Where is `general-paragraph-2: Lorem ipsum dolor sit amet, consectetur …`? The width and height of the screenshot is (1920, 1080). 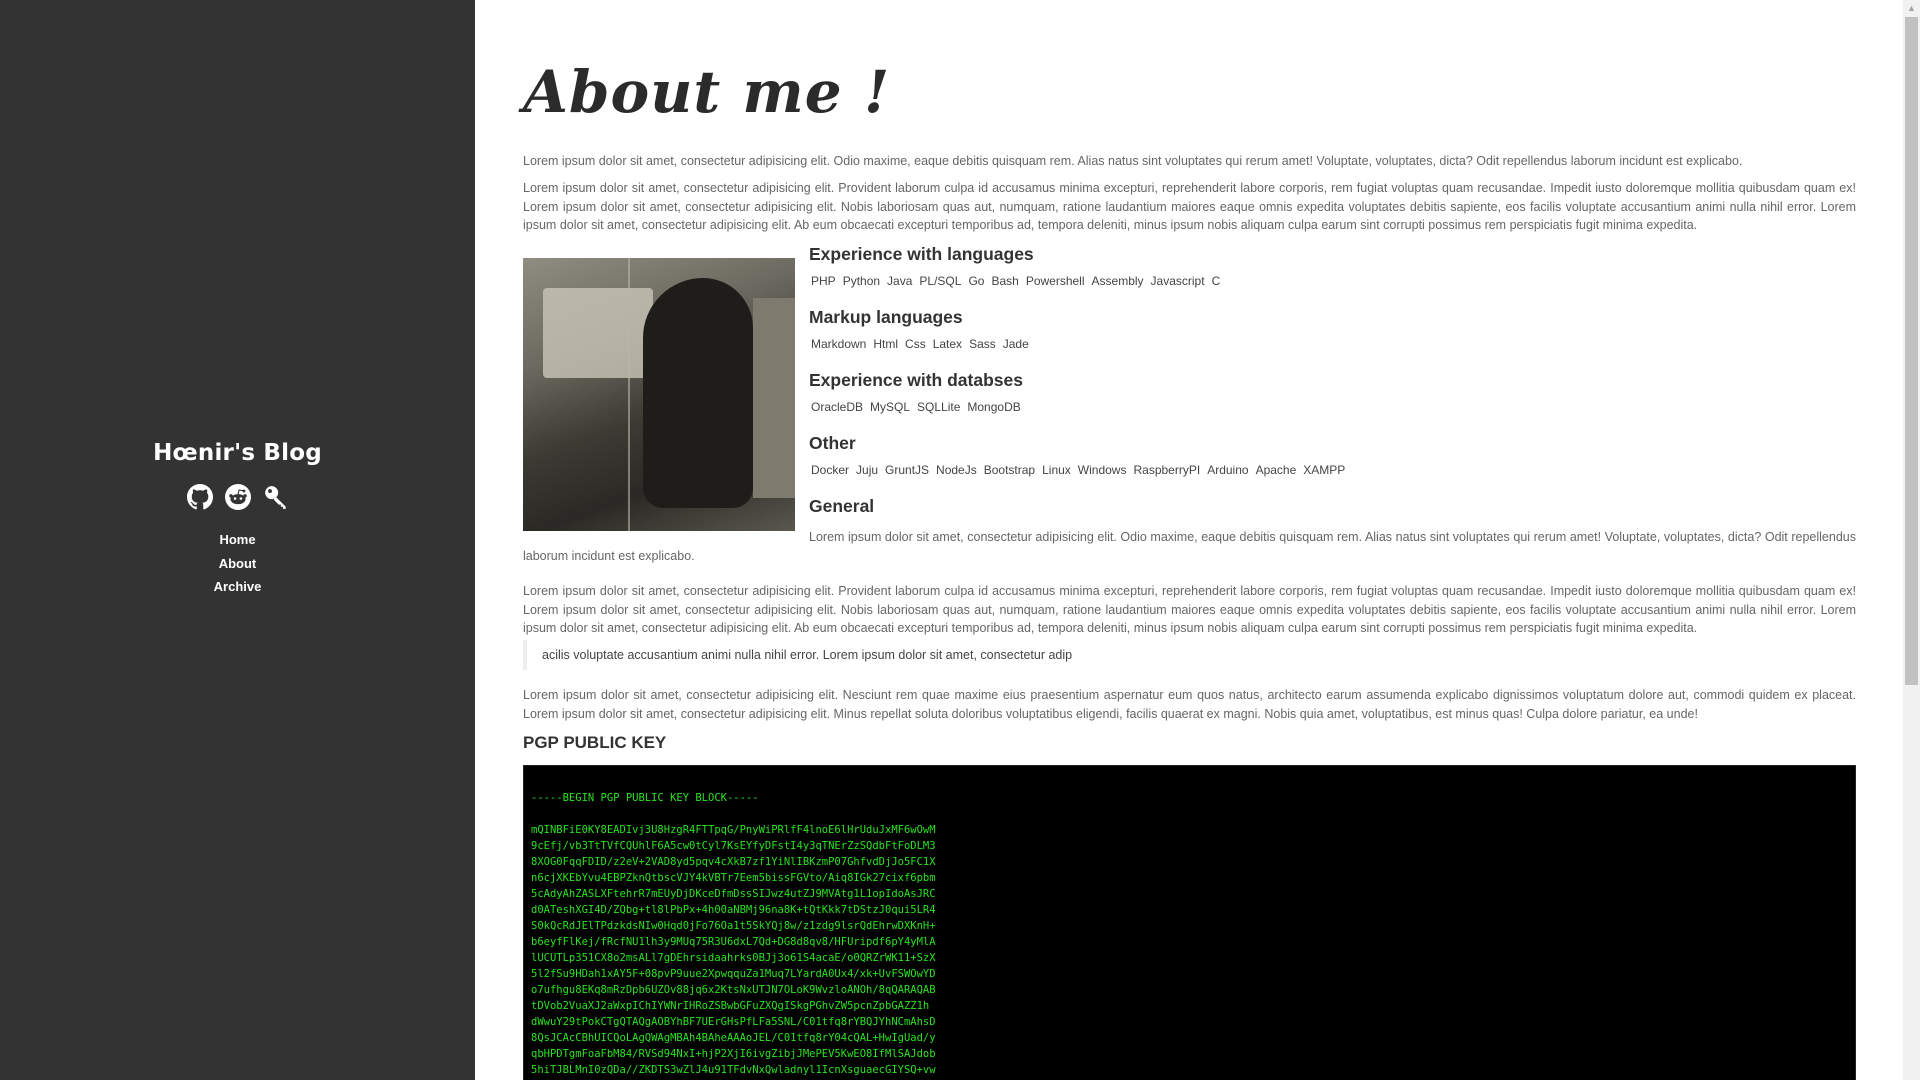 general-paragraph-2: Lorem ipsum dolor sit amet, consectetur … is located at coordinates (1189, 610).